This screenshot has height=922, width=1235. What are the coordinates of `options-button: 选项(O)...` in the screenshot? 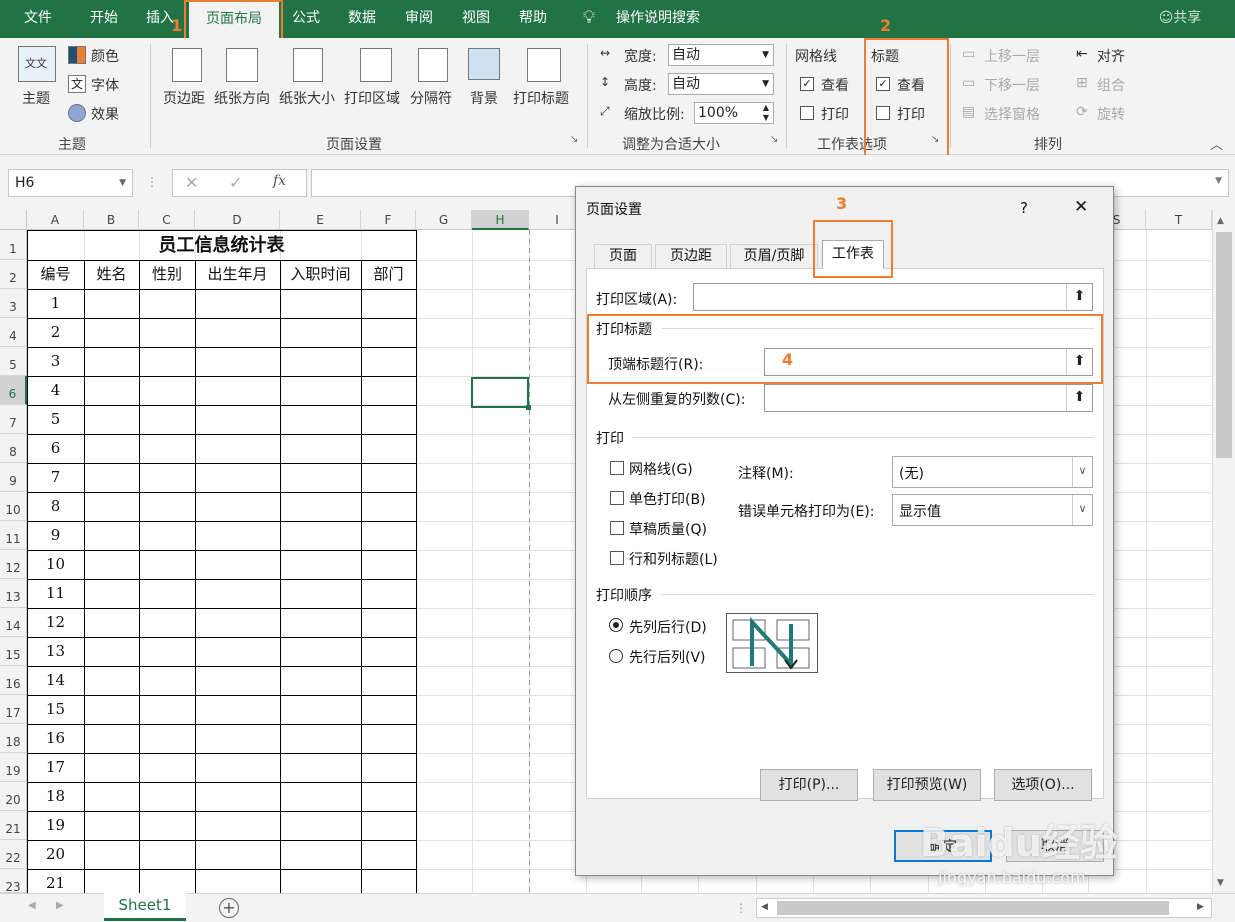 It's located at (1043, 785).